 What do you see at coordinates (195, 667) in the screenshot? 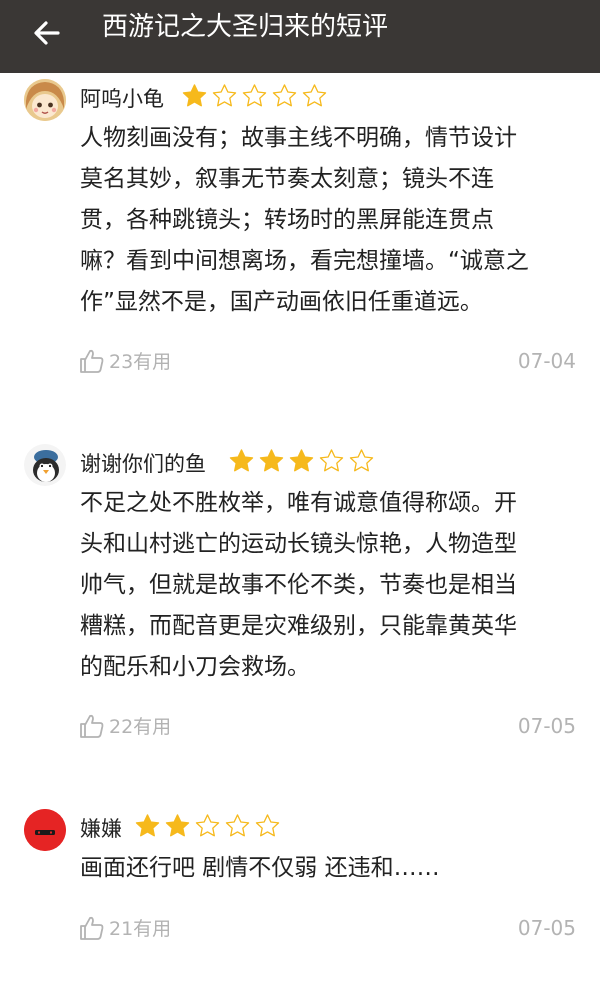
I see `review-text-line: 的配乐和小刀会救场。` at bounding box center [195, 667].